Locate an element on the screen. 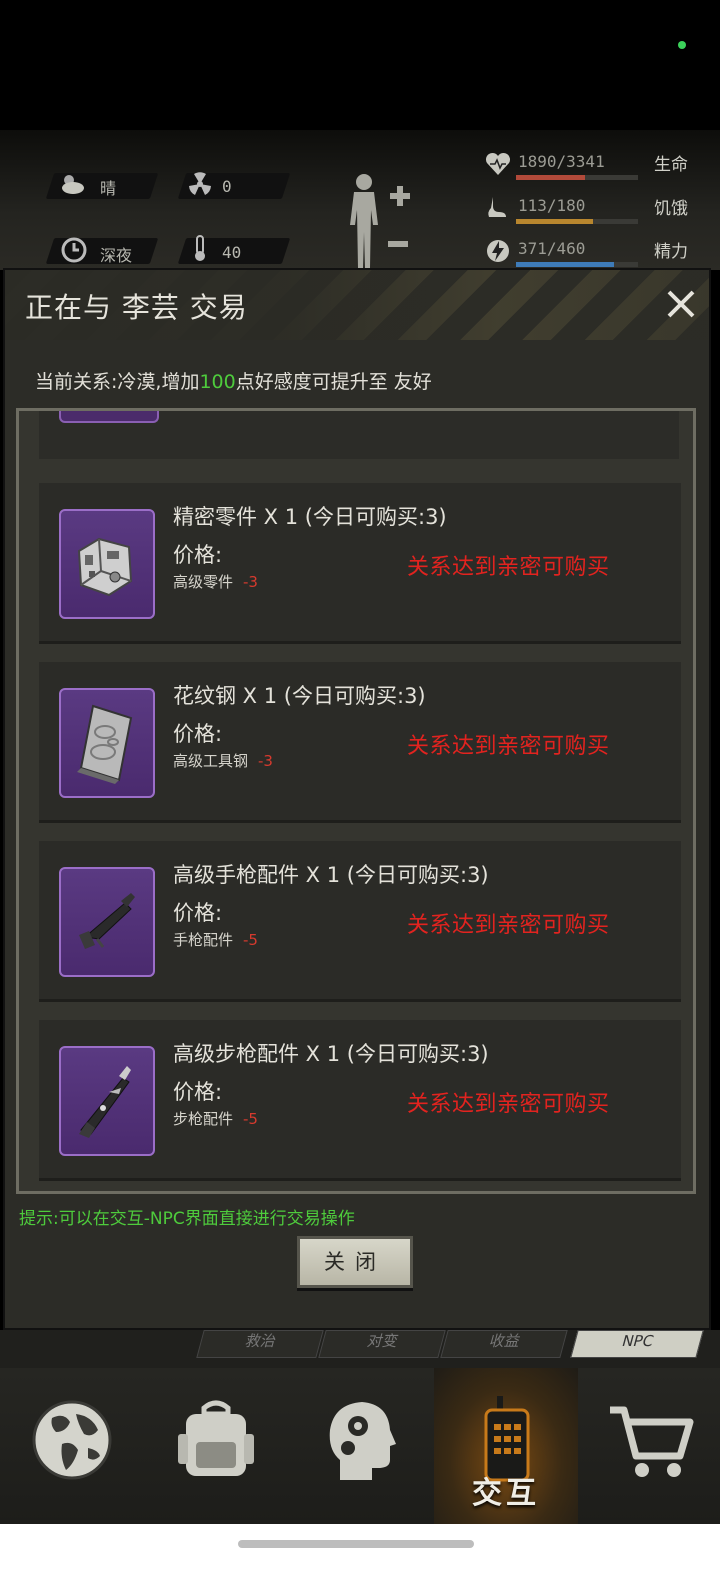 Image resolution: width=720 pixels, height=1585 pixels. rifle-parts-icon is located at coordinates (105, 1102).